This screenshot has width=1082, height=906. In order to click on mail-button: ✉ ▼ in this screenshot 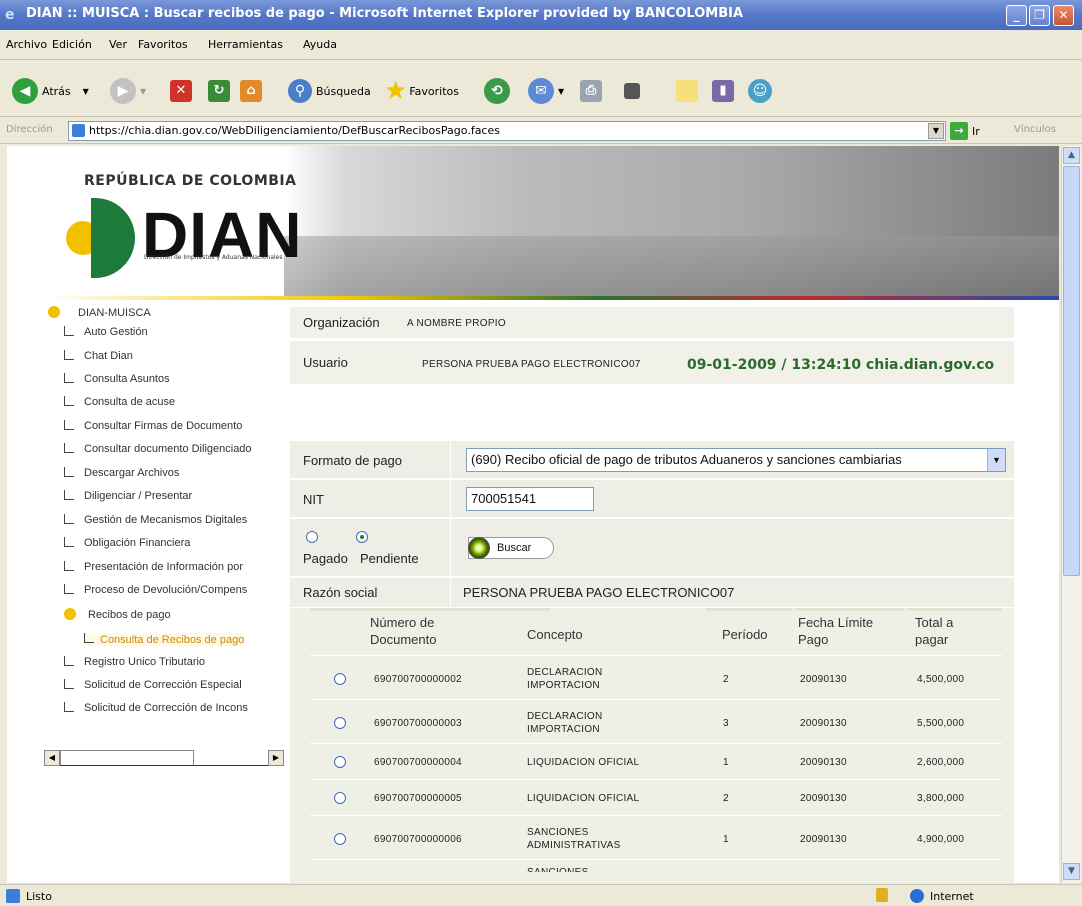, I will do `click(546, 91)`.